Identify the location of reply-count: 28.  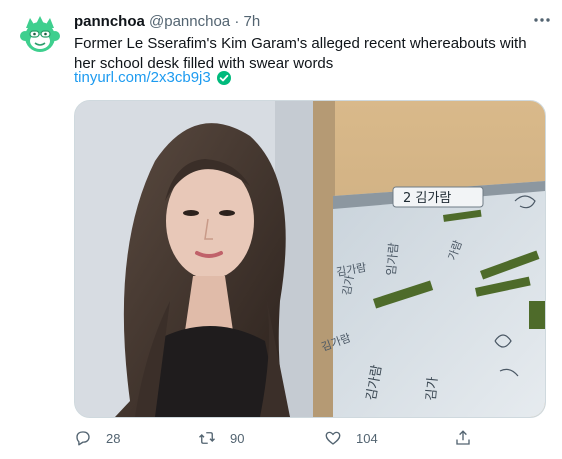
(113, 438).